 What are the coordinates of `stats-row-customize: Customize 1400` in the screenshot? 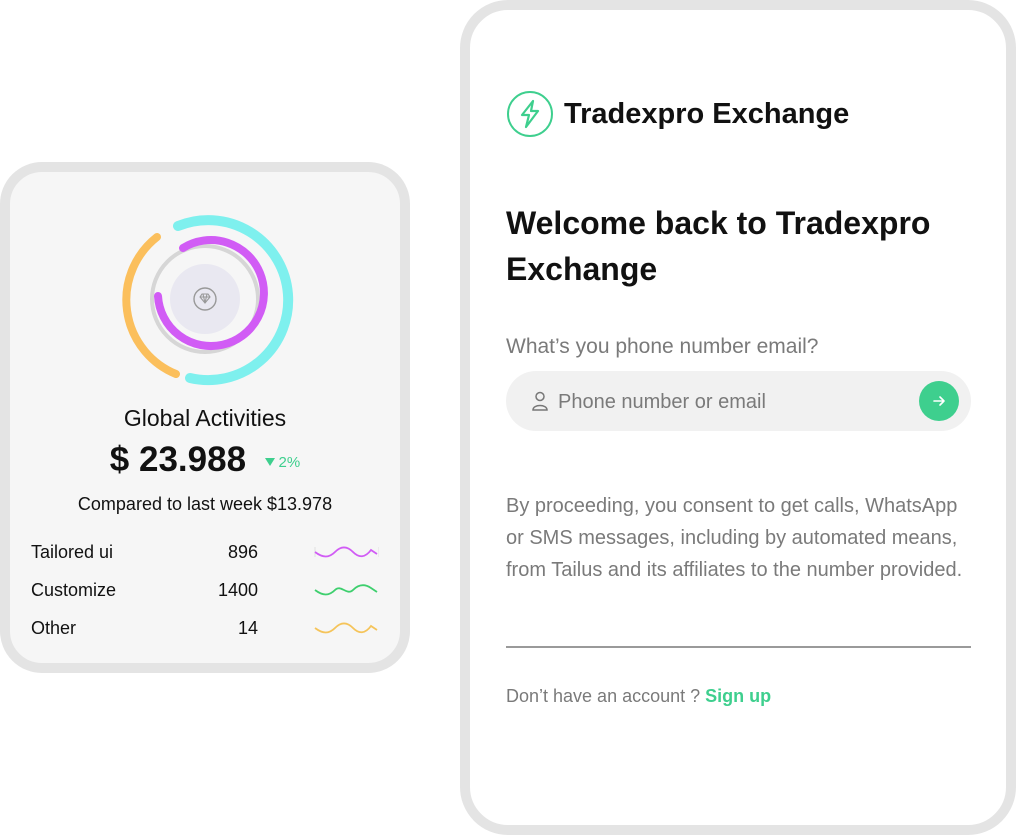 It's located at (206, 591).